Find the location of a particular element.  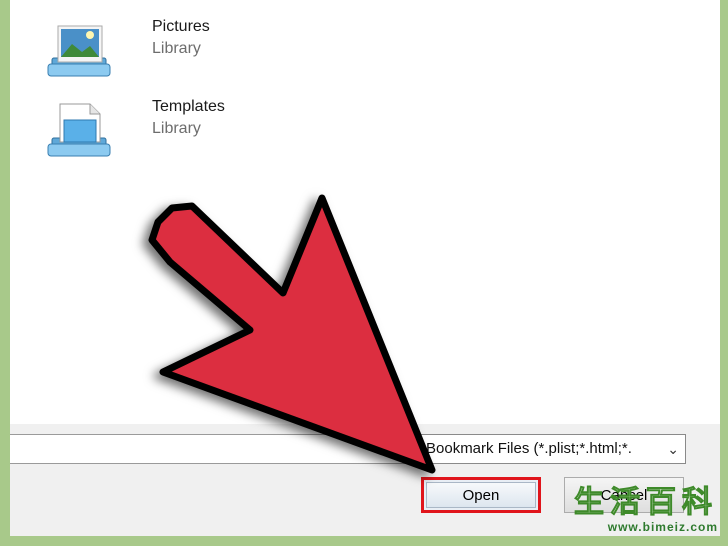

watermark: 生活百科 www.bimeiz.com is located at coordinates (620, 510).